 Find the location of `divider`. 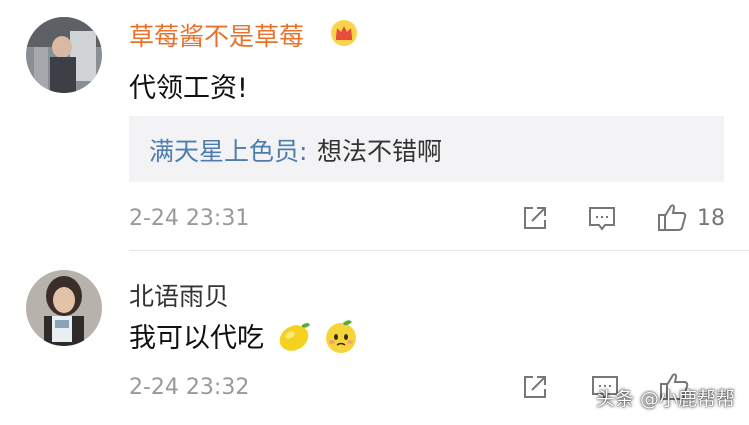

divider is located at coordinates (439, 250).